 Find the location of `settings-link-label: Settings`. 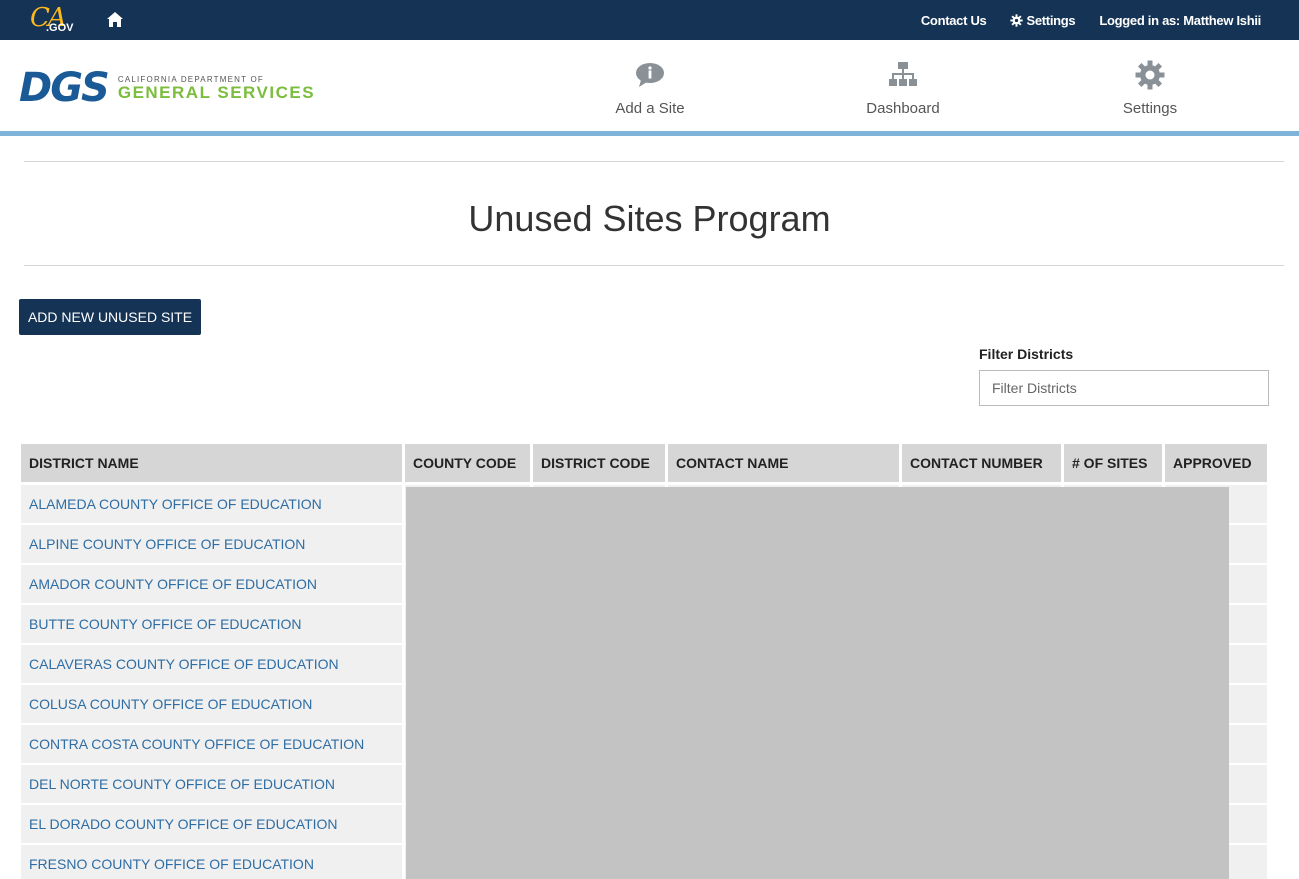

settings-link-label: Settings is located at coordinates (1051, 20).